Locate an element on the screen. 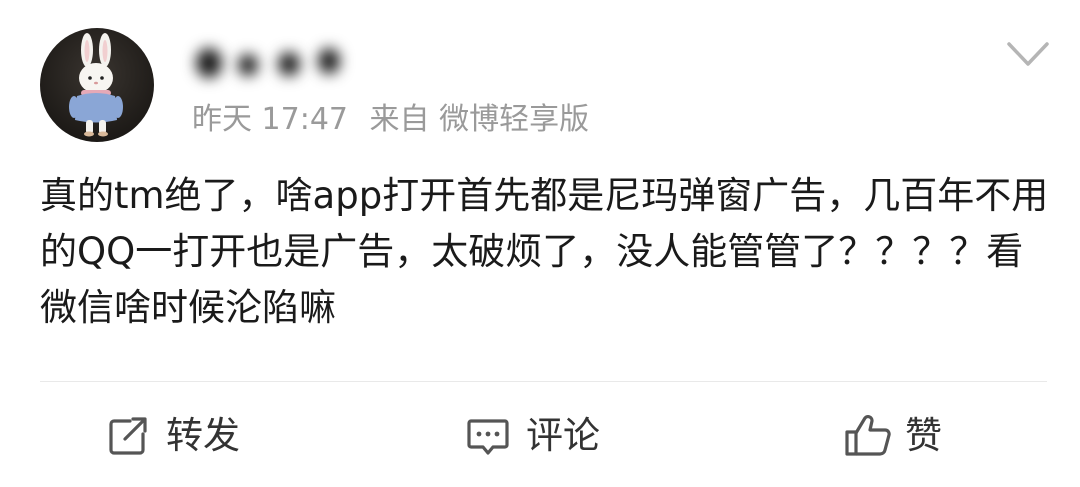 This screenshot has width=1080, height=487. repost-label: 转发 is located at coordinates (203, 435).